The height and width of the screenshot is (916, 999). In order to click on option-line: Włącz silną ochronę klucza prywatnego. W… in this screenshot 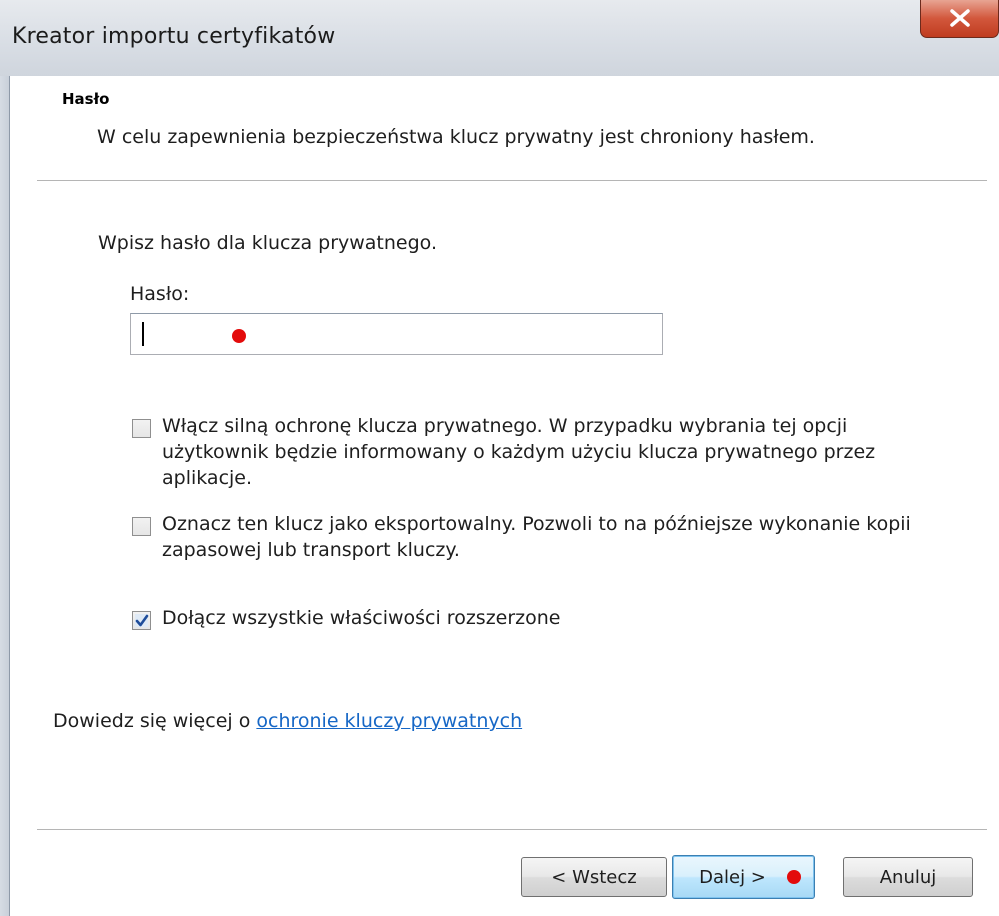, I will do `click(505, 426)`.